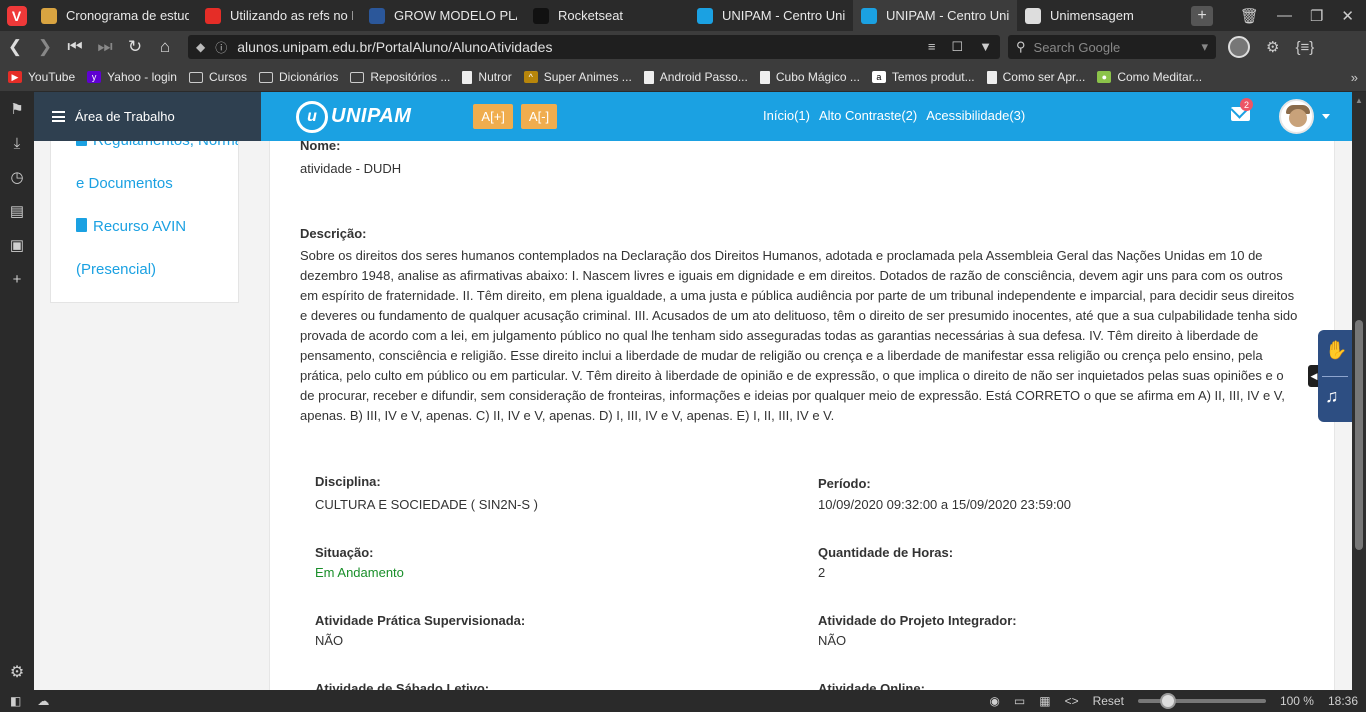  Describe the element at coordinates (975, 115) in the screenshot. I see `nav-acessibilidade-link: Acessibilidade(3)` at that location.